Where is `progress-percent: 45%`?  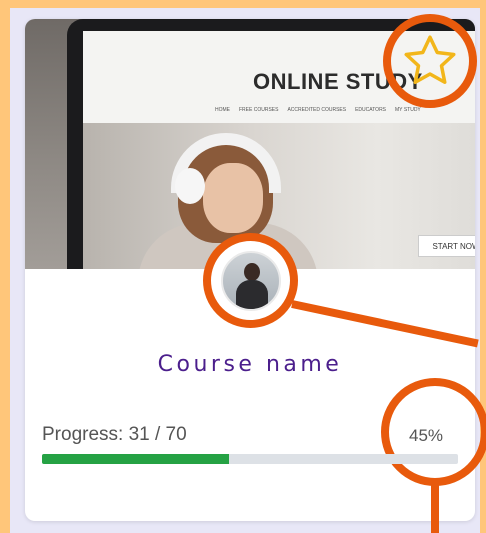 progress-percent: 45% is located at coordinates (426, 435).